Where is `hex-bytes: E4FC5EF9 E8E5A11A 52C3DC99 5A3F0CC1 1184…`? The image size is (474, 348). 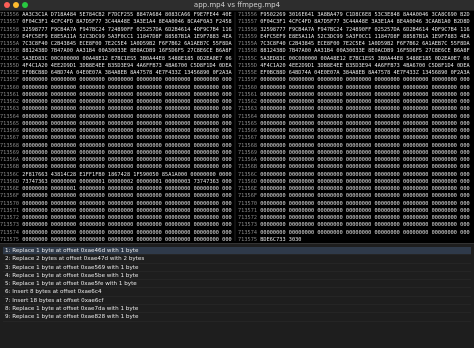
hex-bytes: E4FC5EF9 E8E5A11A 52C3DC99 5A3F0CC1 1184… is located at coordinates (127, 36).